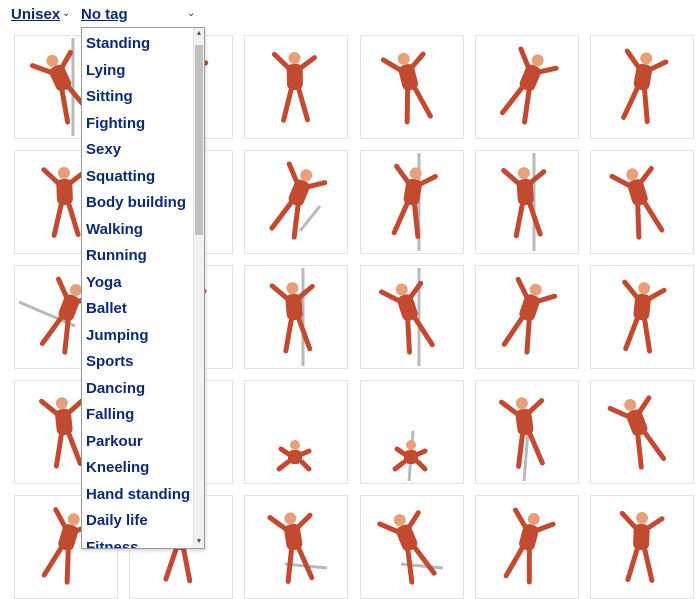 The height and width of the screenshot is (599, 700). I want to click on tag-option: Sports, so click(138, 362).